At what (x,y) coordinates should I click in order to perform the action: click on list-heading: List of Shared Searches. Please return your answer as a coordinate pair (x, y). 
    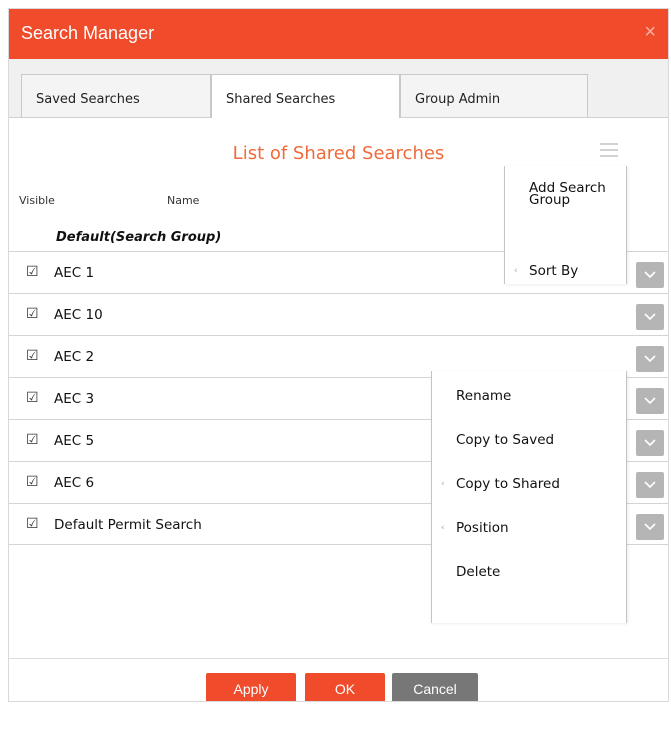
    Looking at the image, I should click on (338, 153).